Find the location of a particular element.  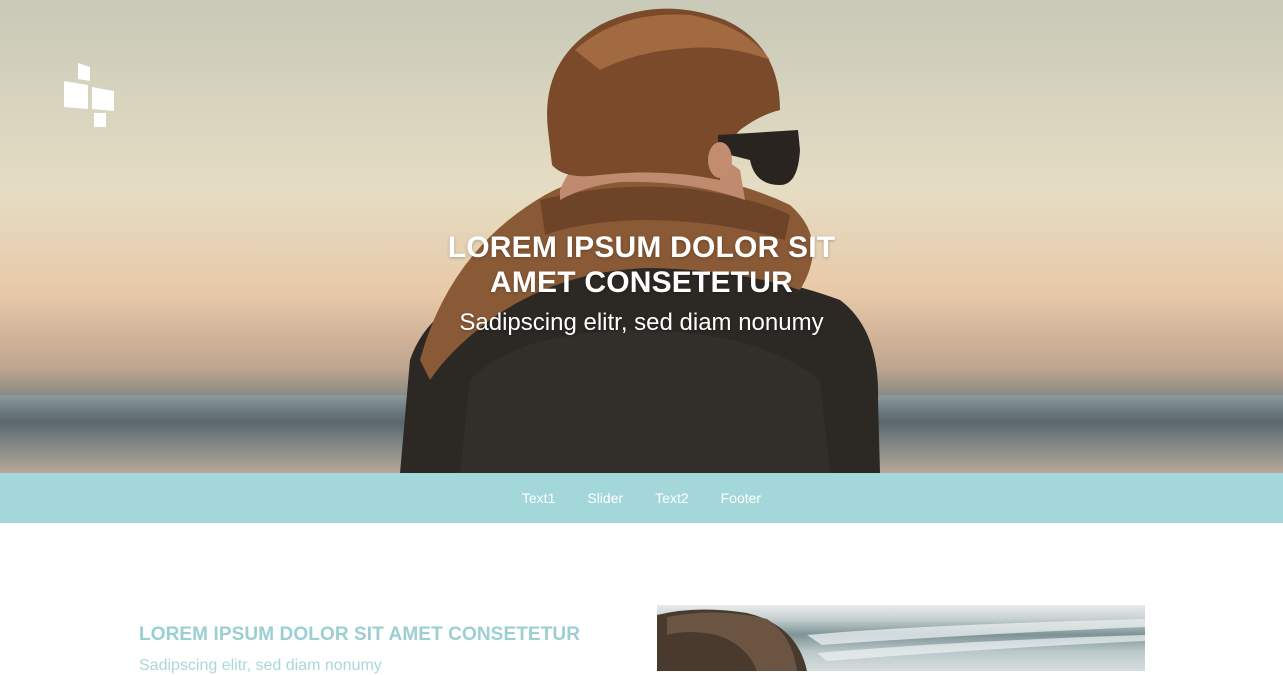

coastline-image is located at coordinates (901, 638).